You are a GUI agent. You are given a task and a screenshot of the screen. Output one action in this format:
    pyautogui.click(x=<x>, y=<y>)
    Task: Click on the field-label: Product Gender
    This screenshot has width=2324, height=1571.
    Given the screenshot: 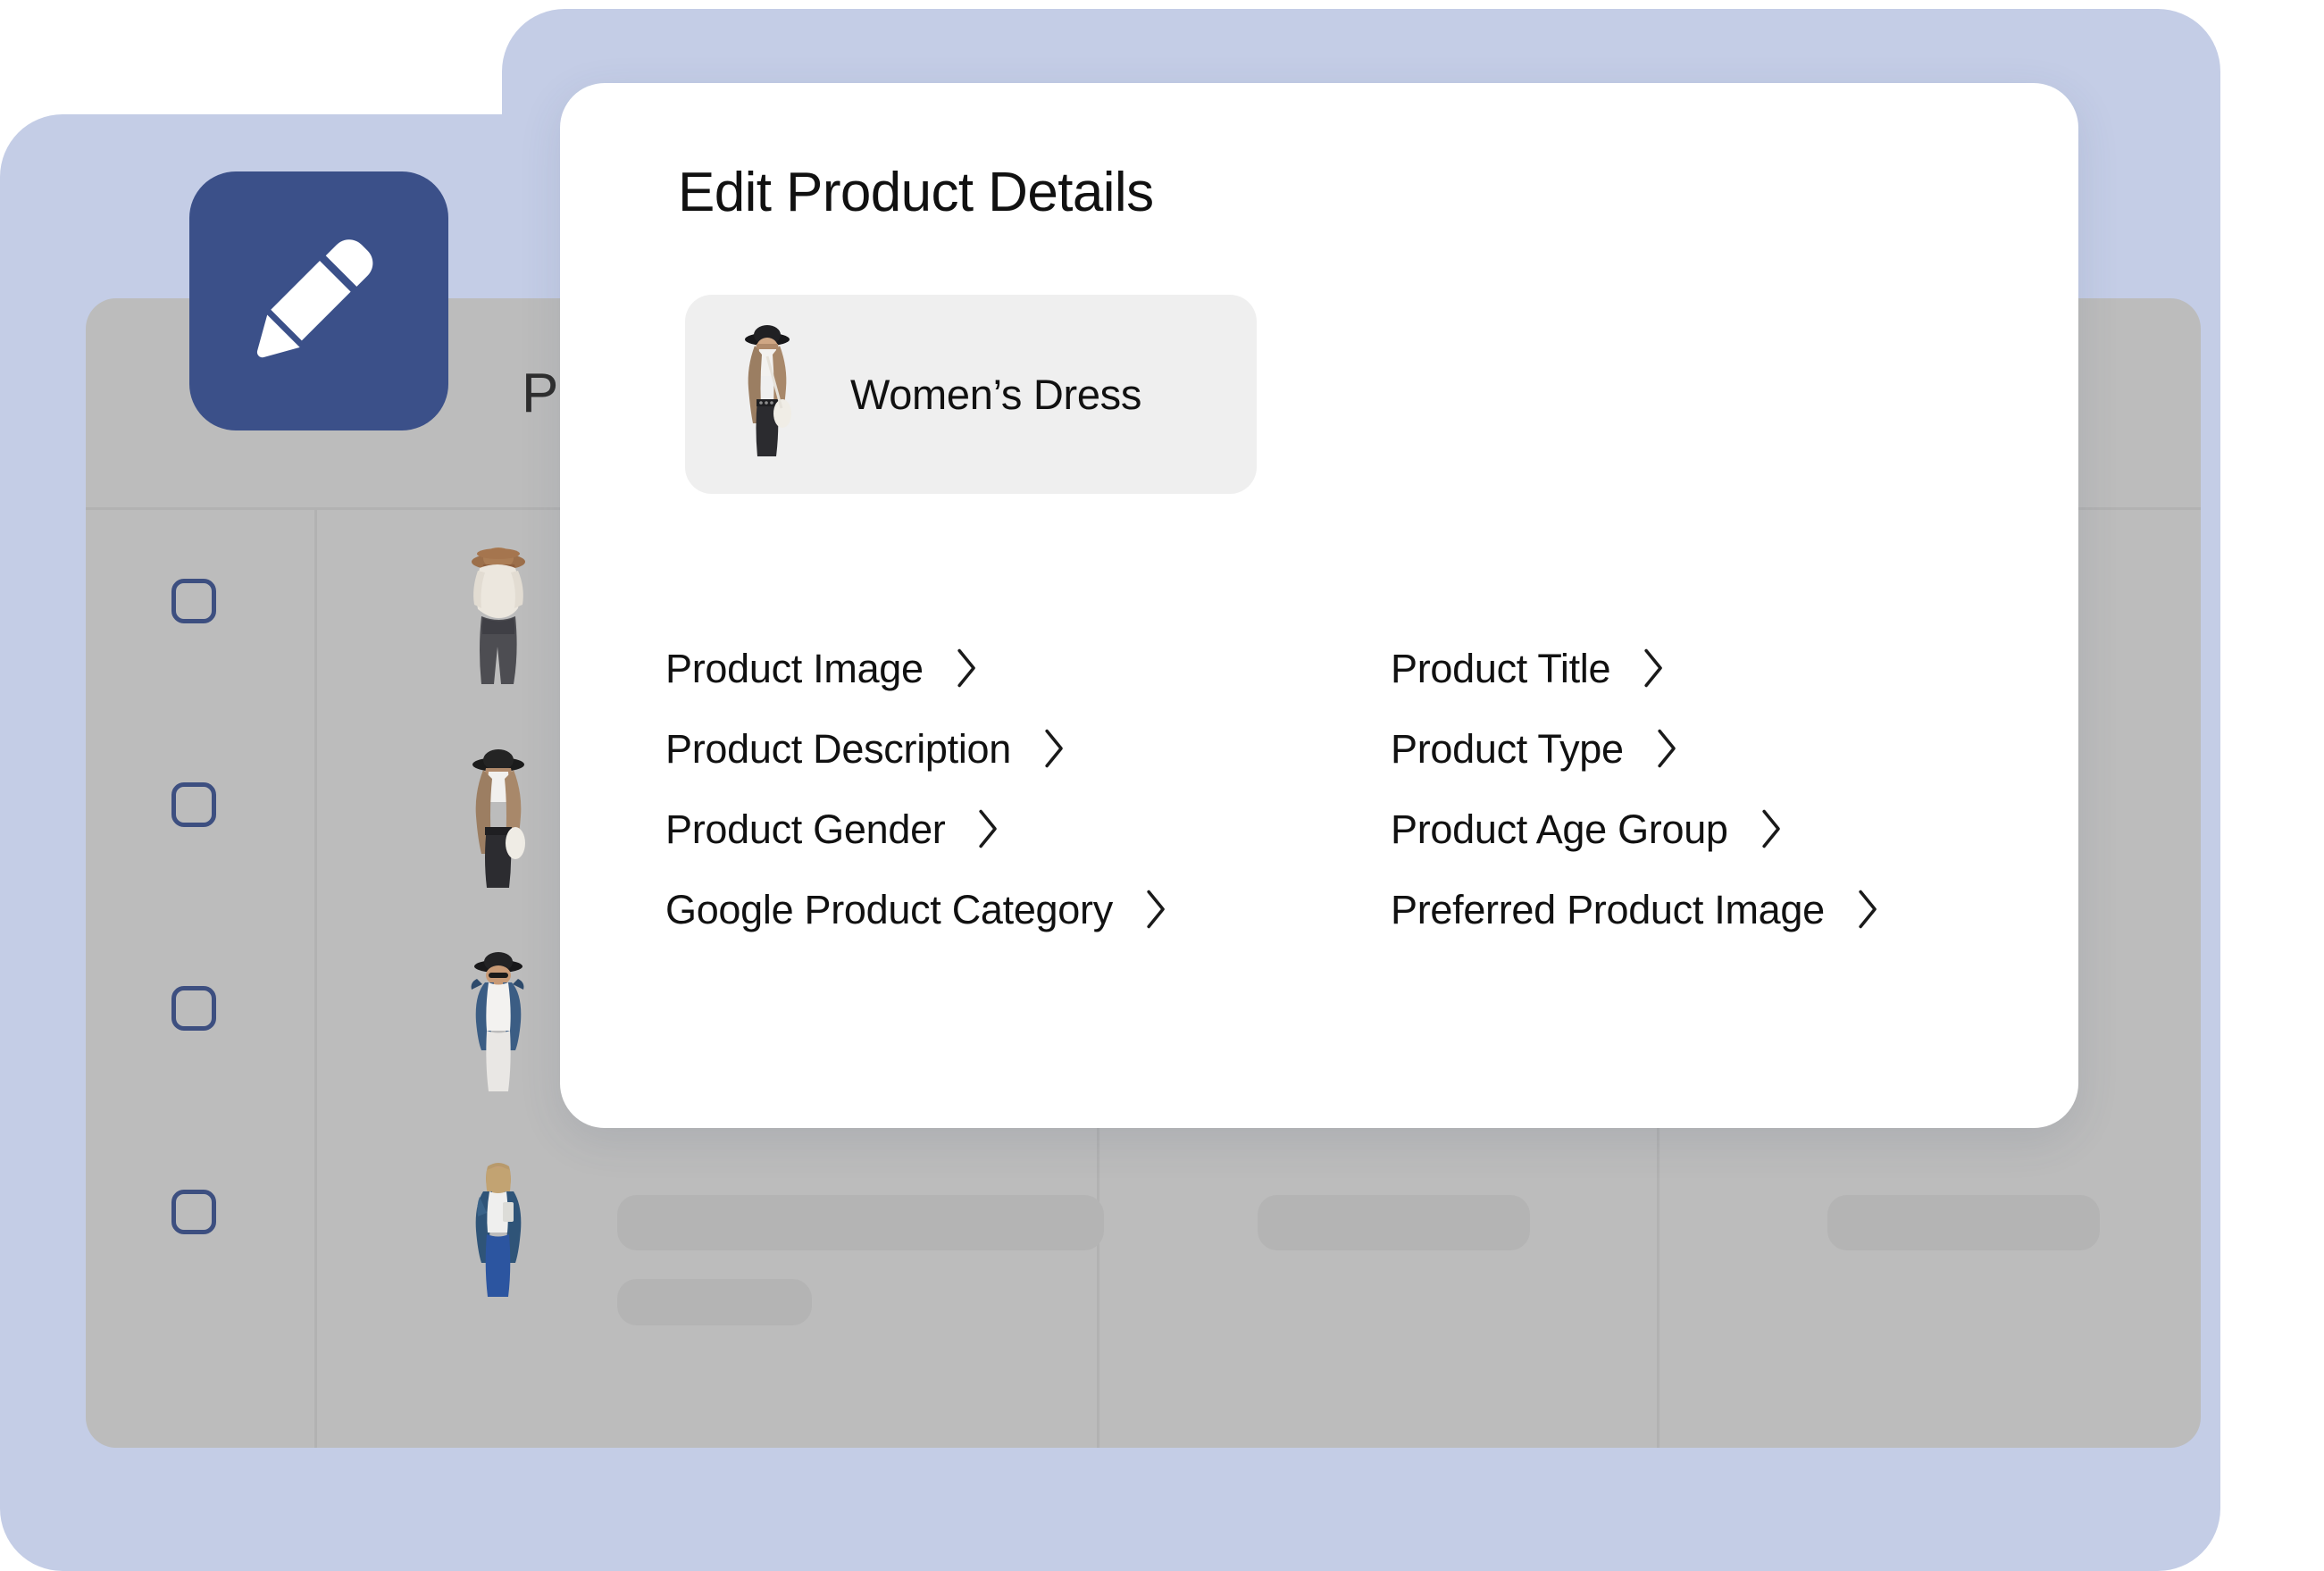 What is the action you would take?
    pyautogui.click(x=805, y=829)
    